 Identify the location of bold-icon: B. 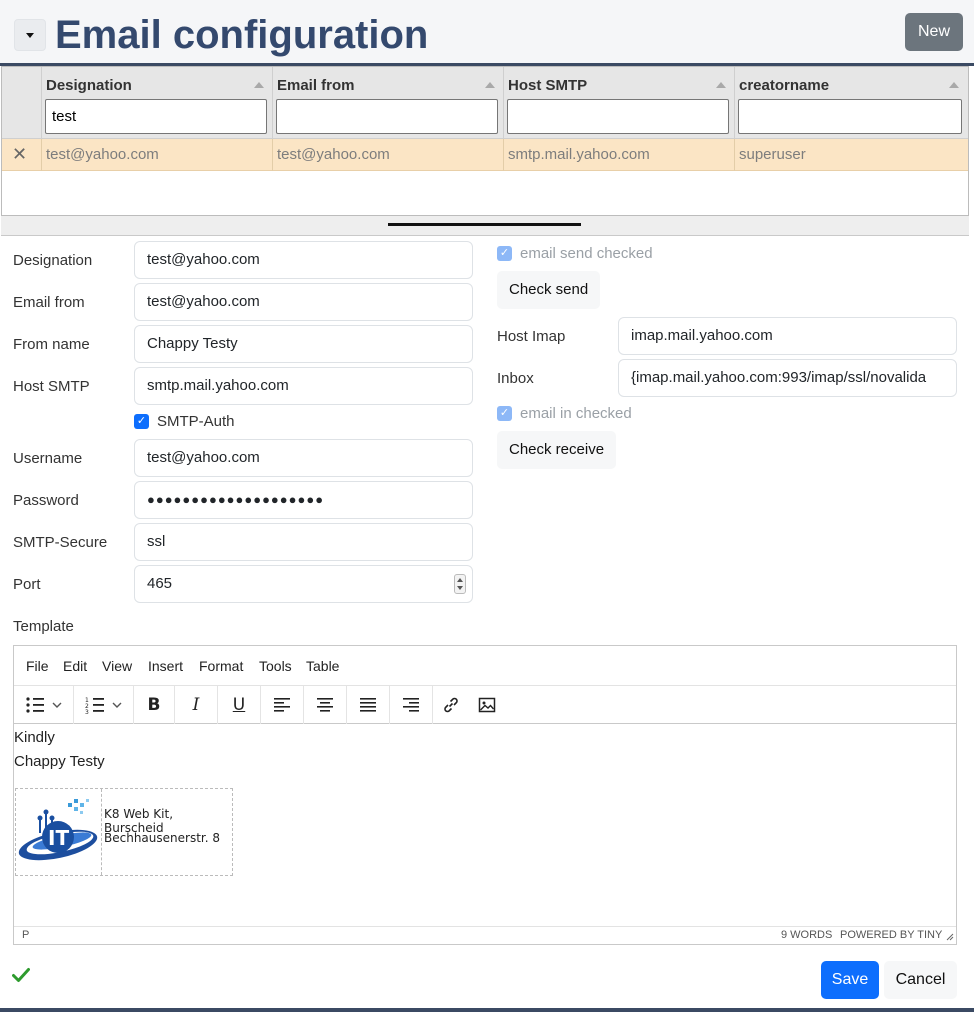
(154, 705).